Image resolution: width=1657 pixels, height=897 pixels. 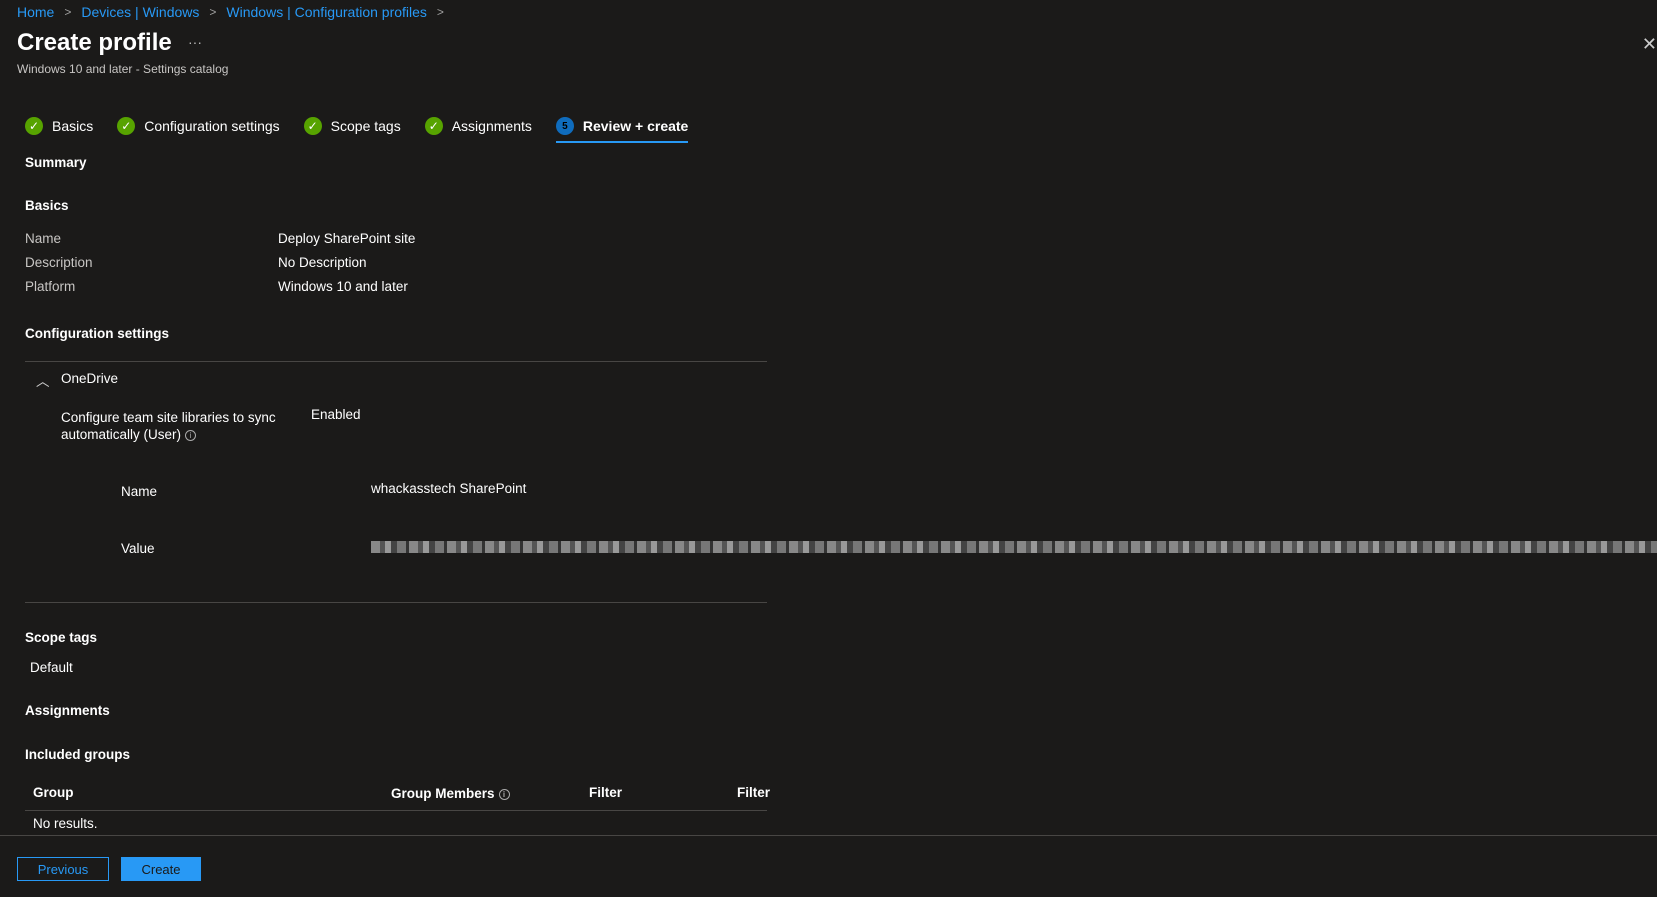 I want to click on sub-name-value: whackasstech SharePoint, so click(x=449, y=488).